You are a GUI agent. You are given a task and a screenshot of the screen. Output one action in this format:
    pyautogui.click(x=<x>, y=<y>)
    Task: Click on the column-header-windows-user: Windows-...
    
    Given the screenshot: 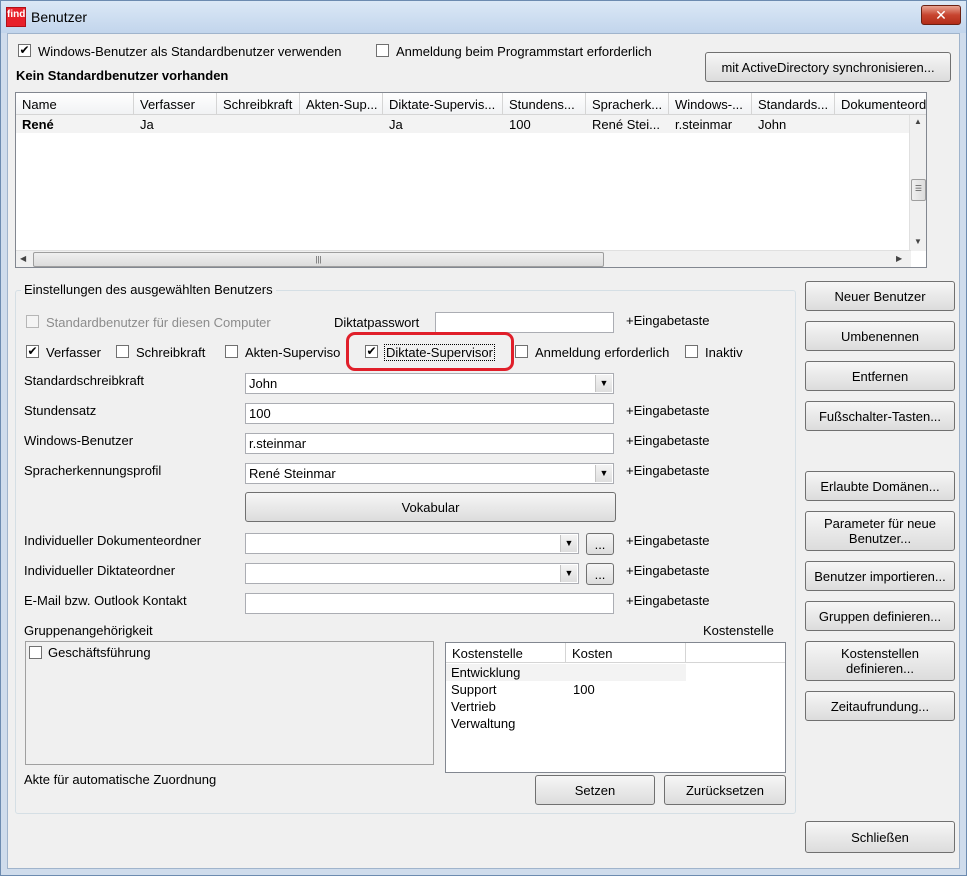 What is the action you would take?
    pyautogui.click(x=710, y=104)
    